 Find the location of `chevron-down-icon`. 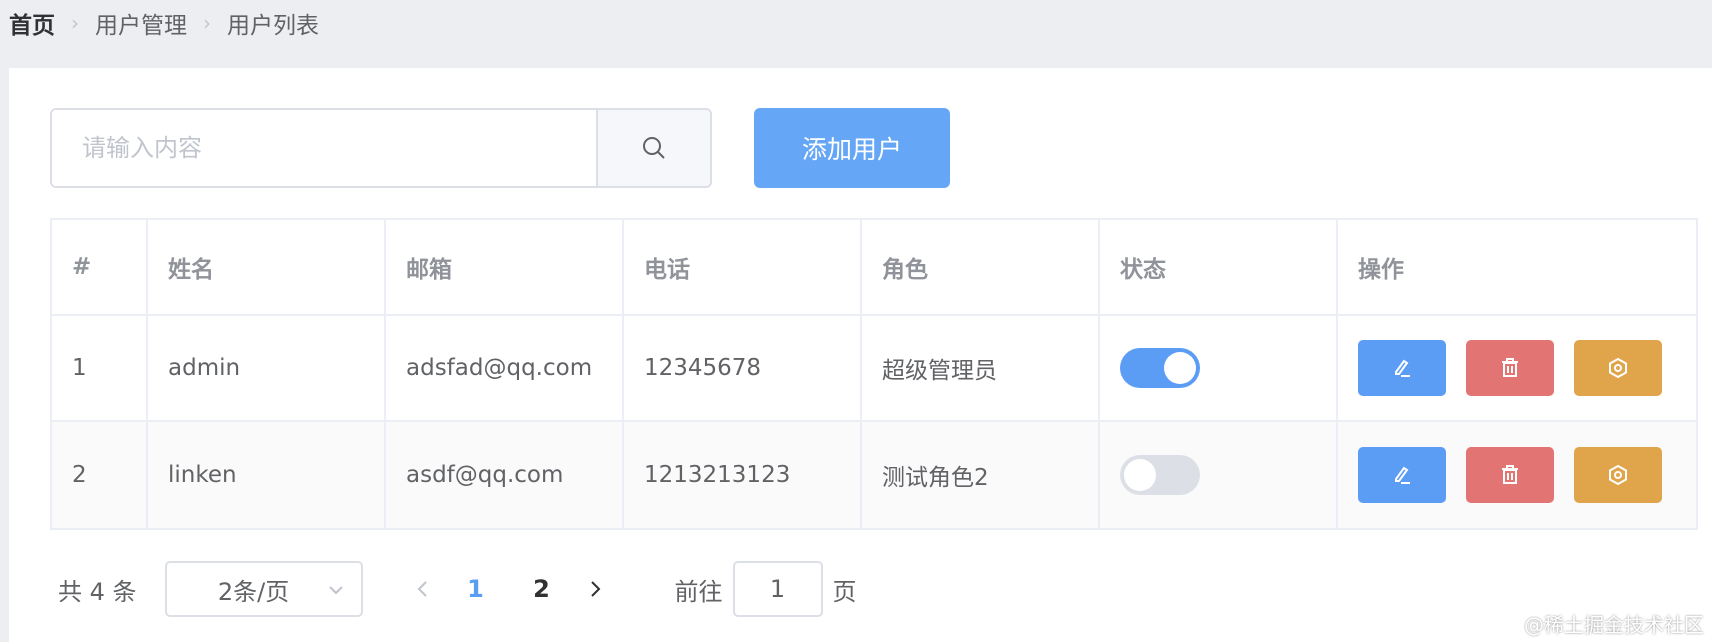

chevron-down-icon is located at coordinates (335, 590).